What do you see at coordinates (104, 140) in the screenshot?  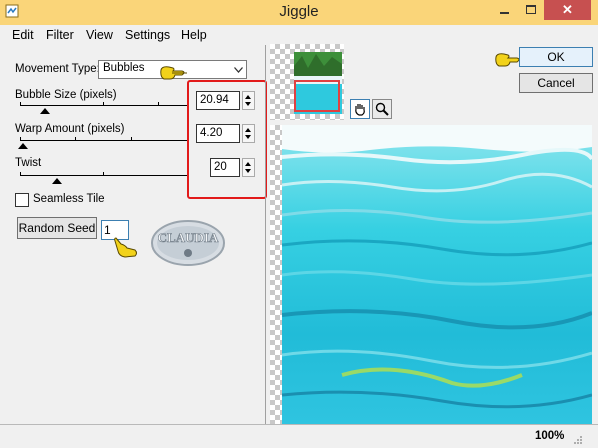 I see `warp-amount-slider-track` at bounding box center [104, 140].